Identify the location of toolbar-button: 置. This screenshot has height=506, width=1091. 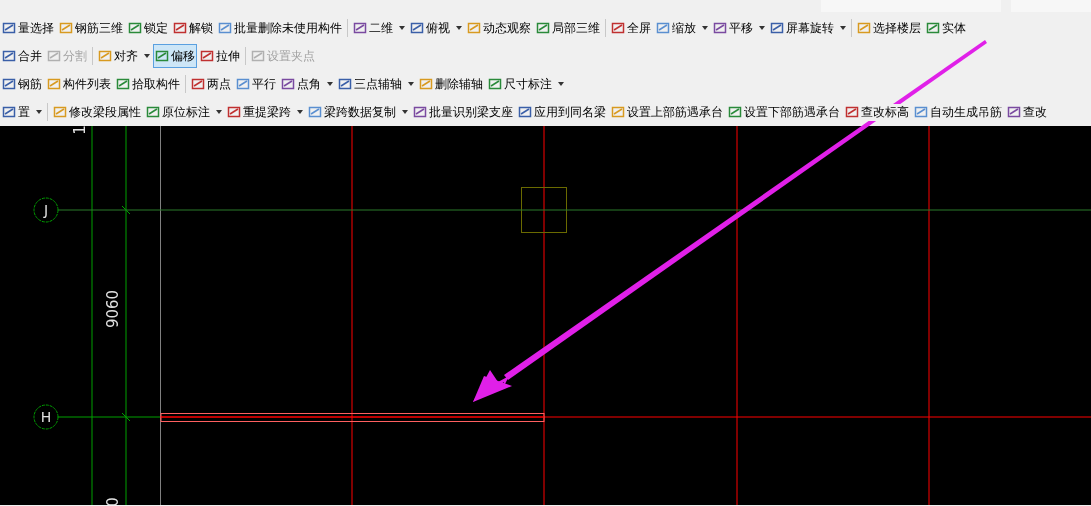
(22, 112).